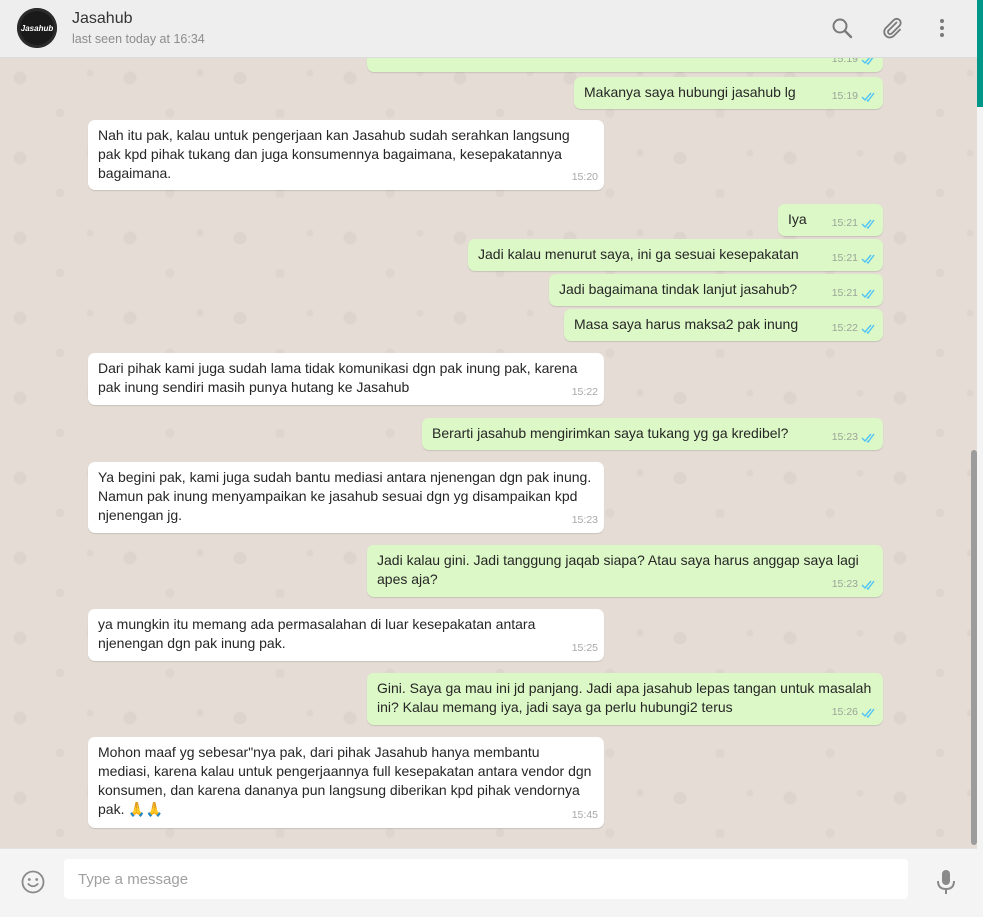  I want to click on avatar-logo-text: Jasahub, so click(37, 28).